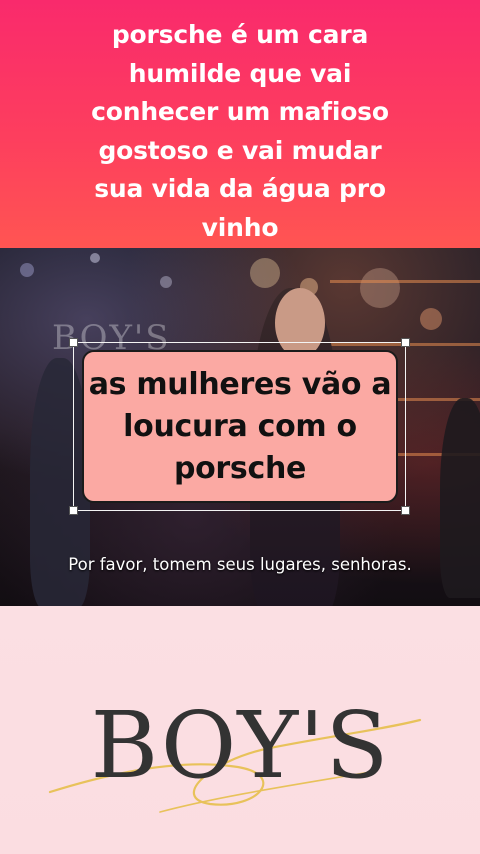 The height and width of the screenshot is (854, 480). I want to click on resize-handle-top-right, so click(405, 342).